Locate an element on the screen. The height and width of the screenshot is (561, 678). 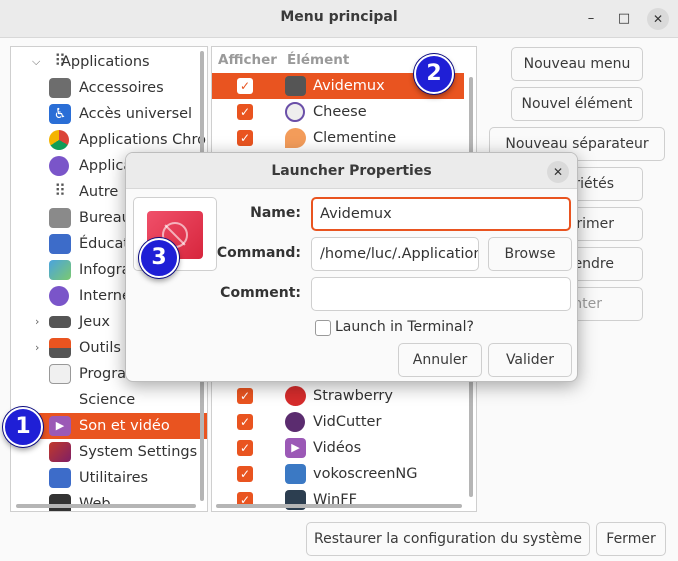
tree-item-label: Son et vidéo is located at coordinates (124, 426).